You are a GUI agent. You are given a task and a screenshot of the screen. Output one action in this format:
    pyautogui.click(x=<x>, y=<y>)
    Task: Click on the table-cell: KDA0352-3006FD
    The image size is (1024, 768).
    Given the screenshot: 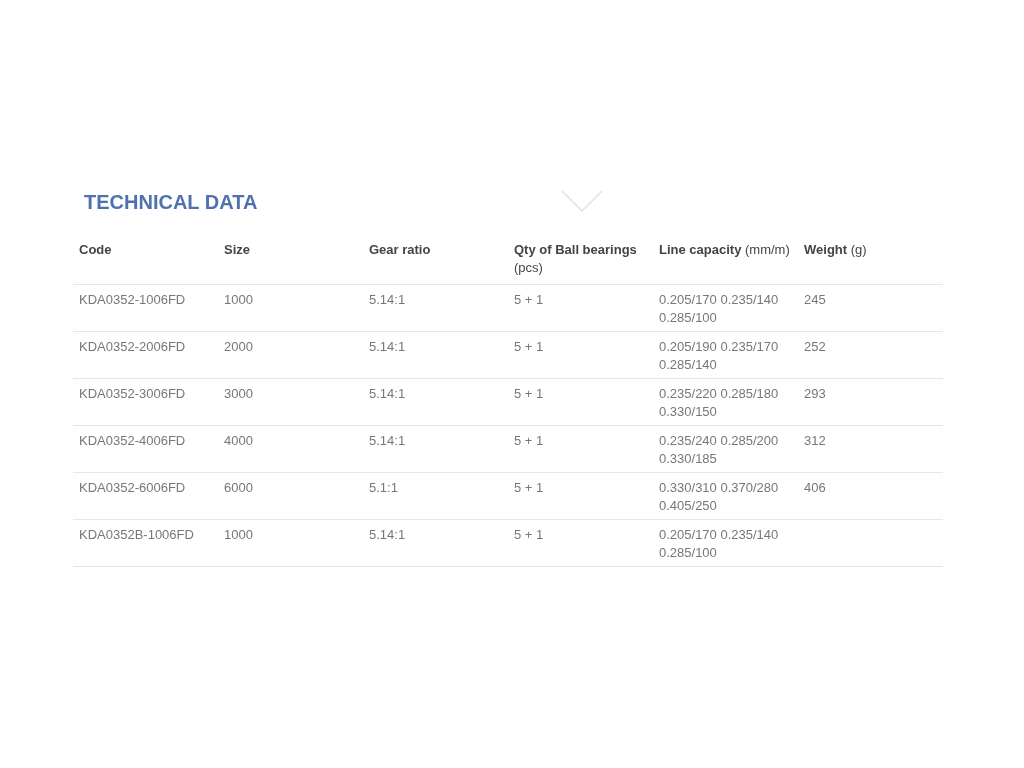 What is the action you would take?
    pyautogui.click(x=132, y=393)
    